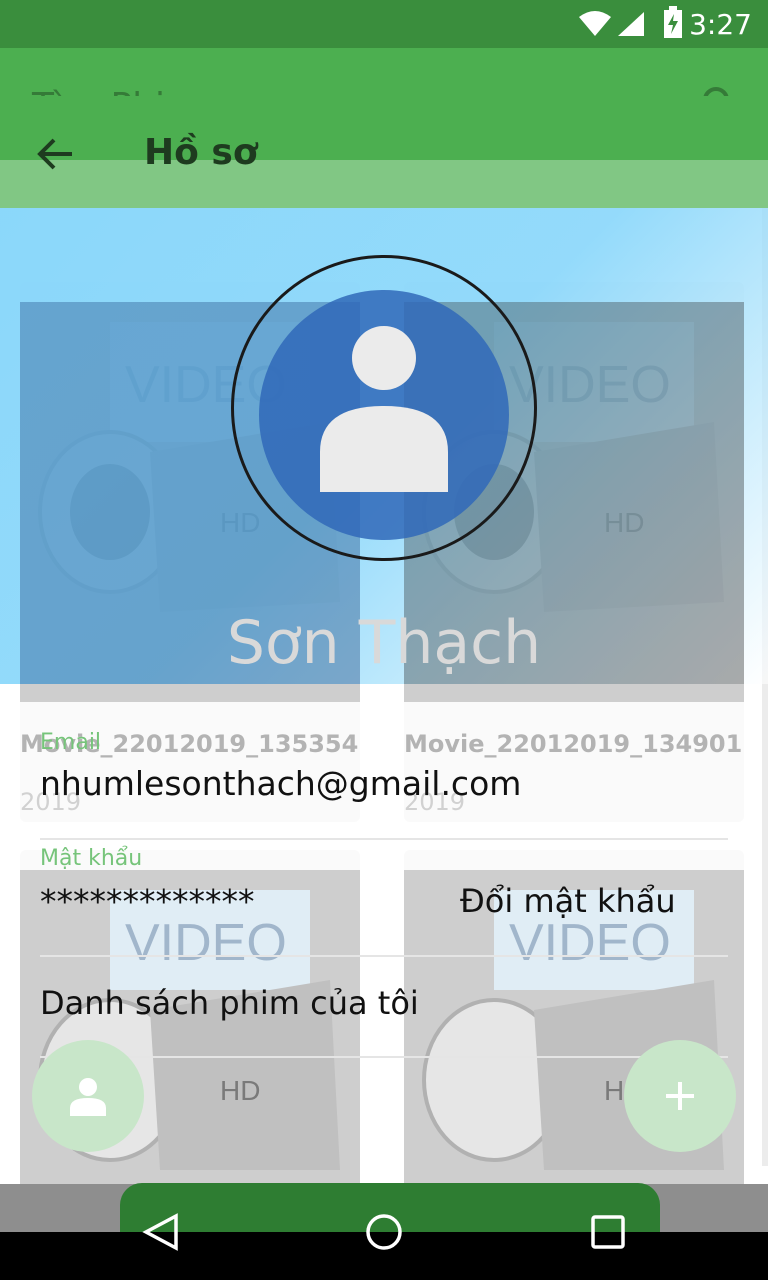 This screenshot has height=1280, width=768. Describe the element at coordinates (147, 901) in the screenshot. I see `password-value: *************` at that location.